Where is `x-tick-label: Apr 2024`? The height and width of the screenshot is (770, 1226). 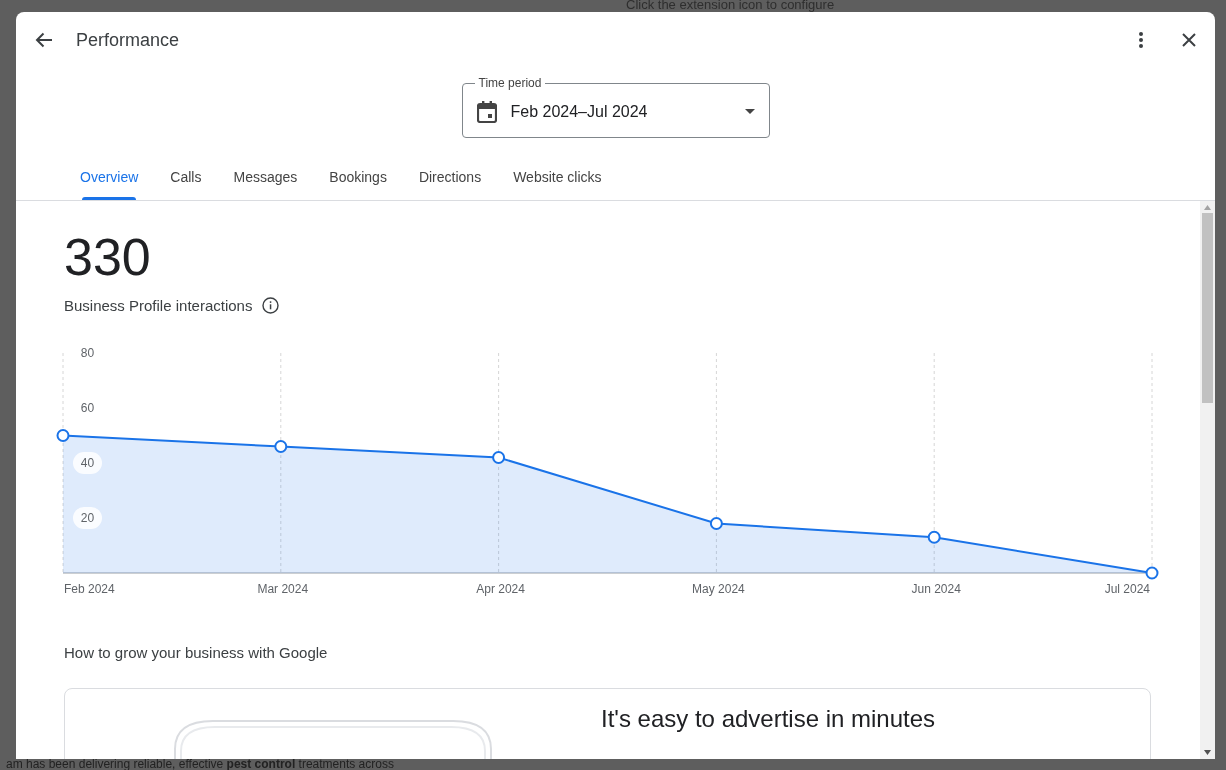 x-tick-label: Apr 2024 is located at coordinates (500, 589).